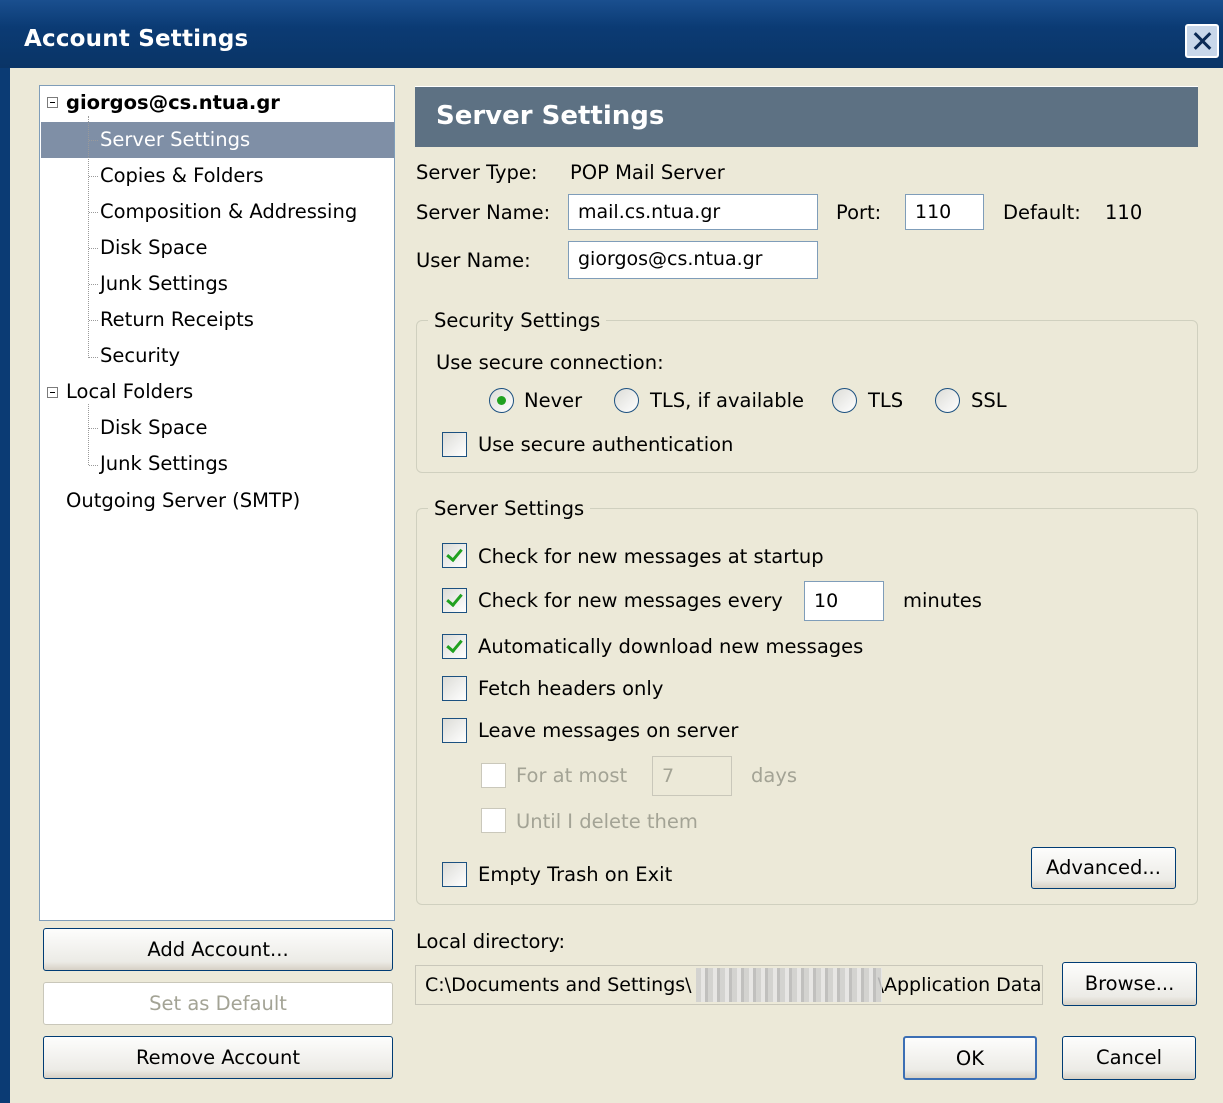  I want to click on redaction-blur, so click(789, 985).